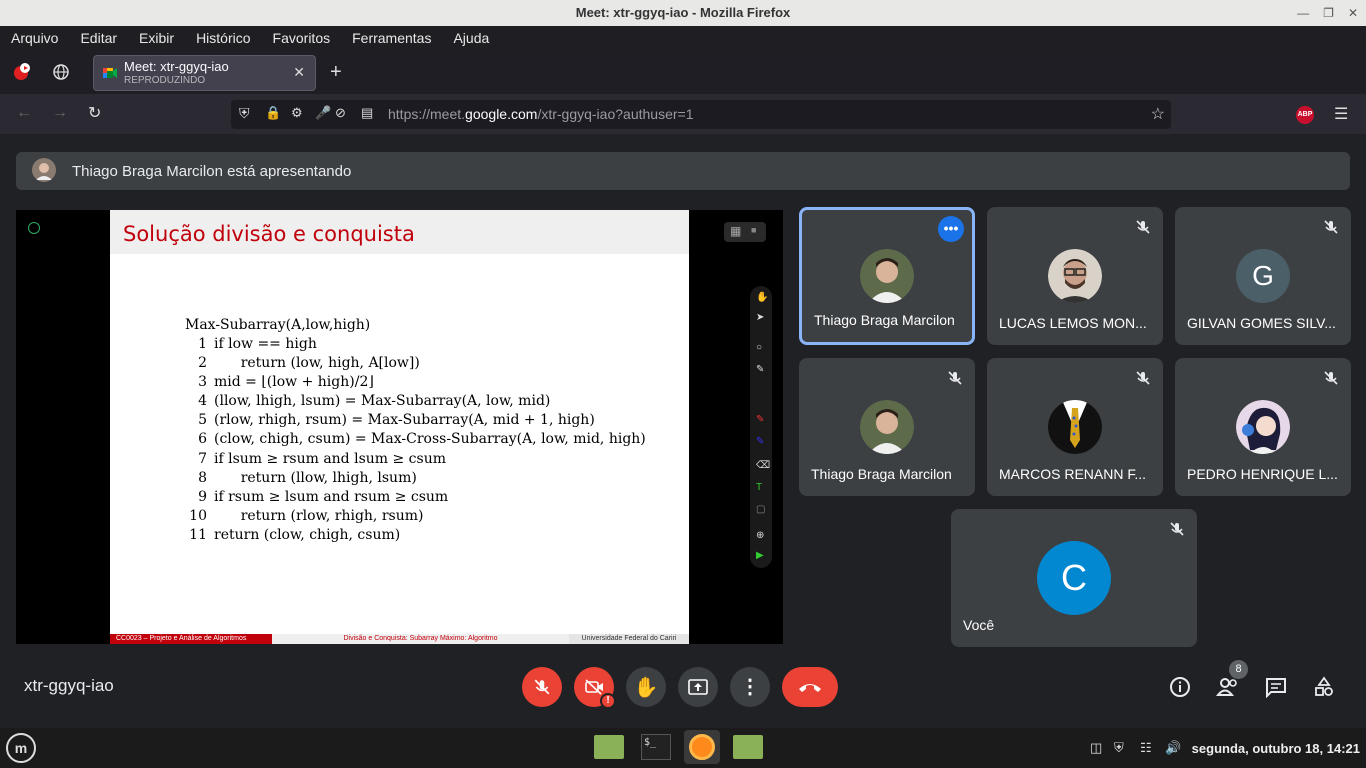 Image resolution: width=1366 pixels, height=768 pixels. I want to click on forward-icon: →, so click(60, 113).